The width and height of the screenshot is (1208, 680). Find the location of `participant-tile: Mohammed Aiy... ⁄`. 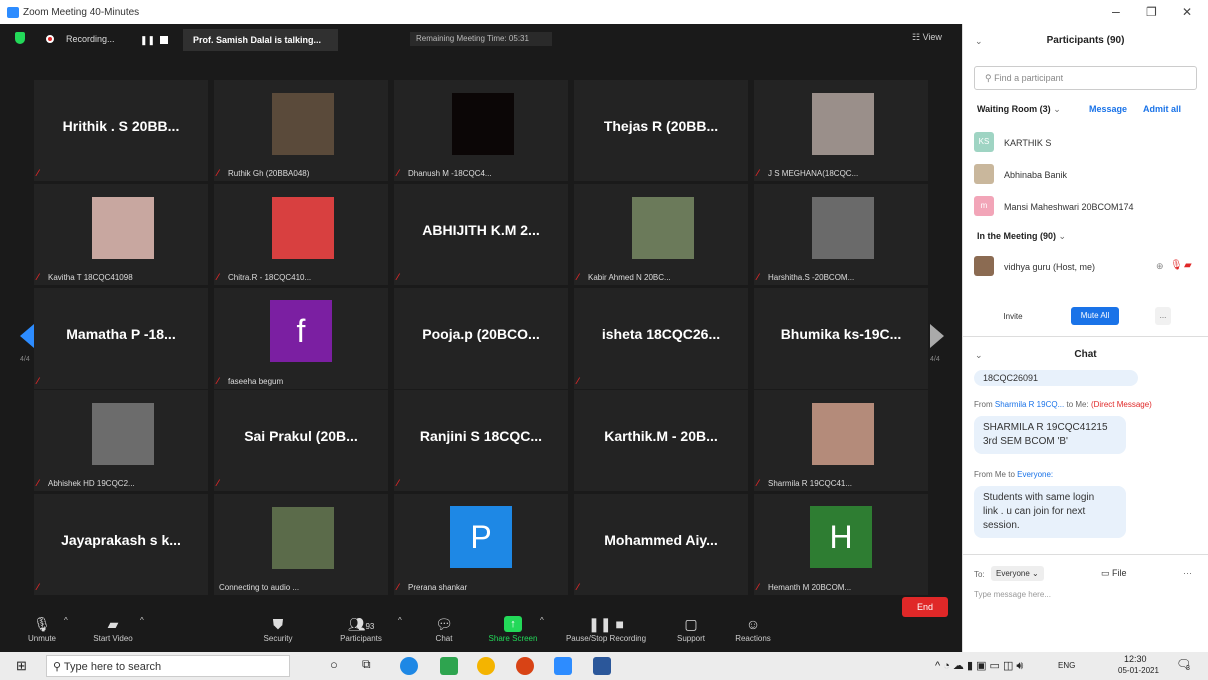

participant-tile: Mohammed Aiy... ⁄ is located at coordinates (661, 544).